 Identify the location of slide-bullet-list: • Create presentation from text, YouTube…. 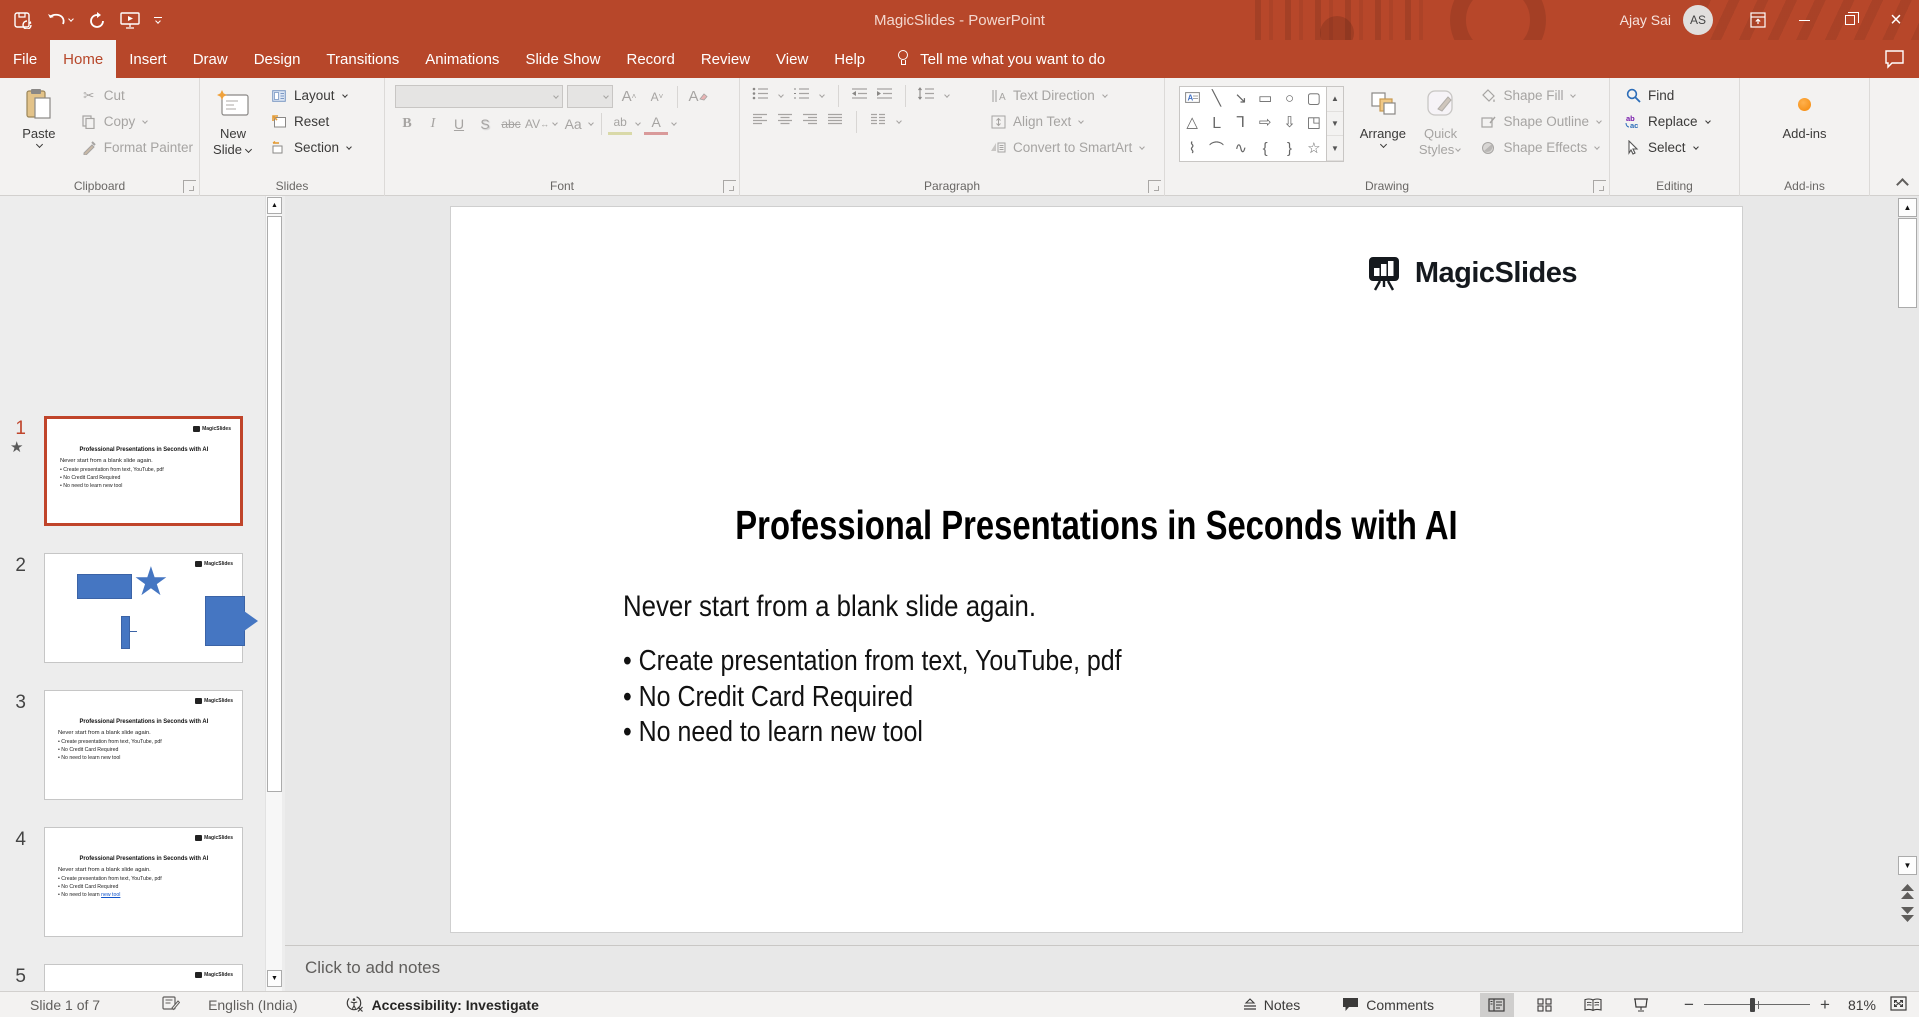
(913, 697).